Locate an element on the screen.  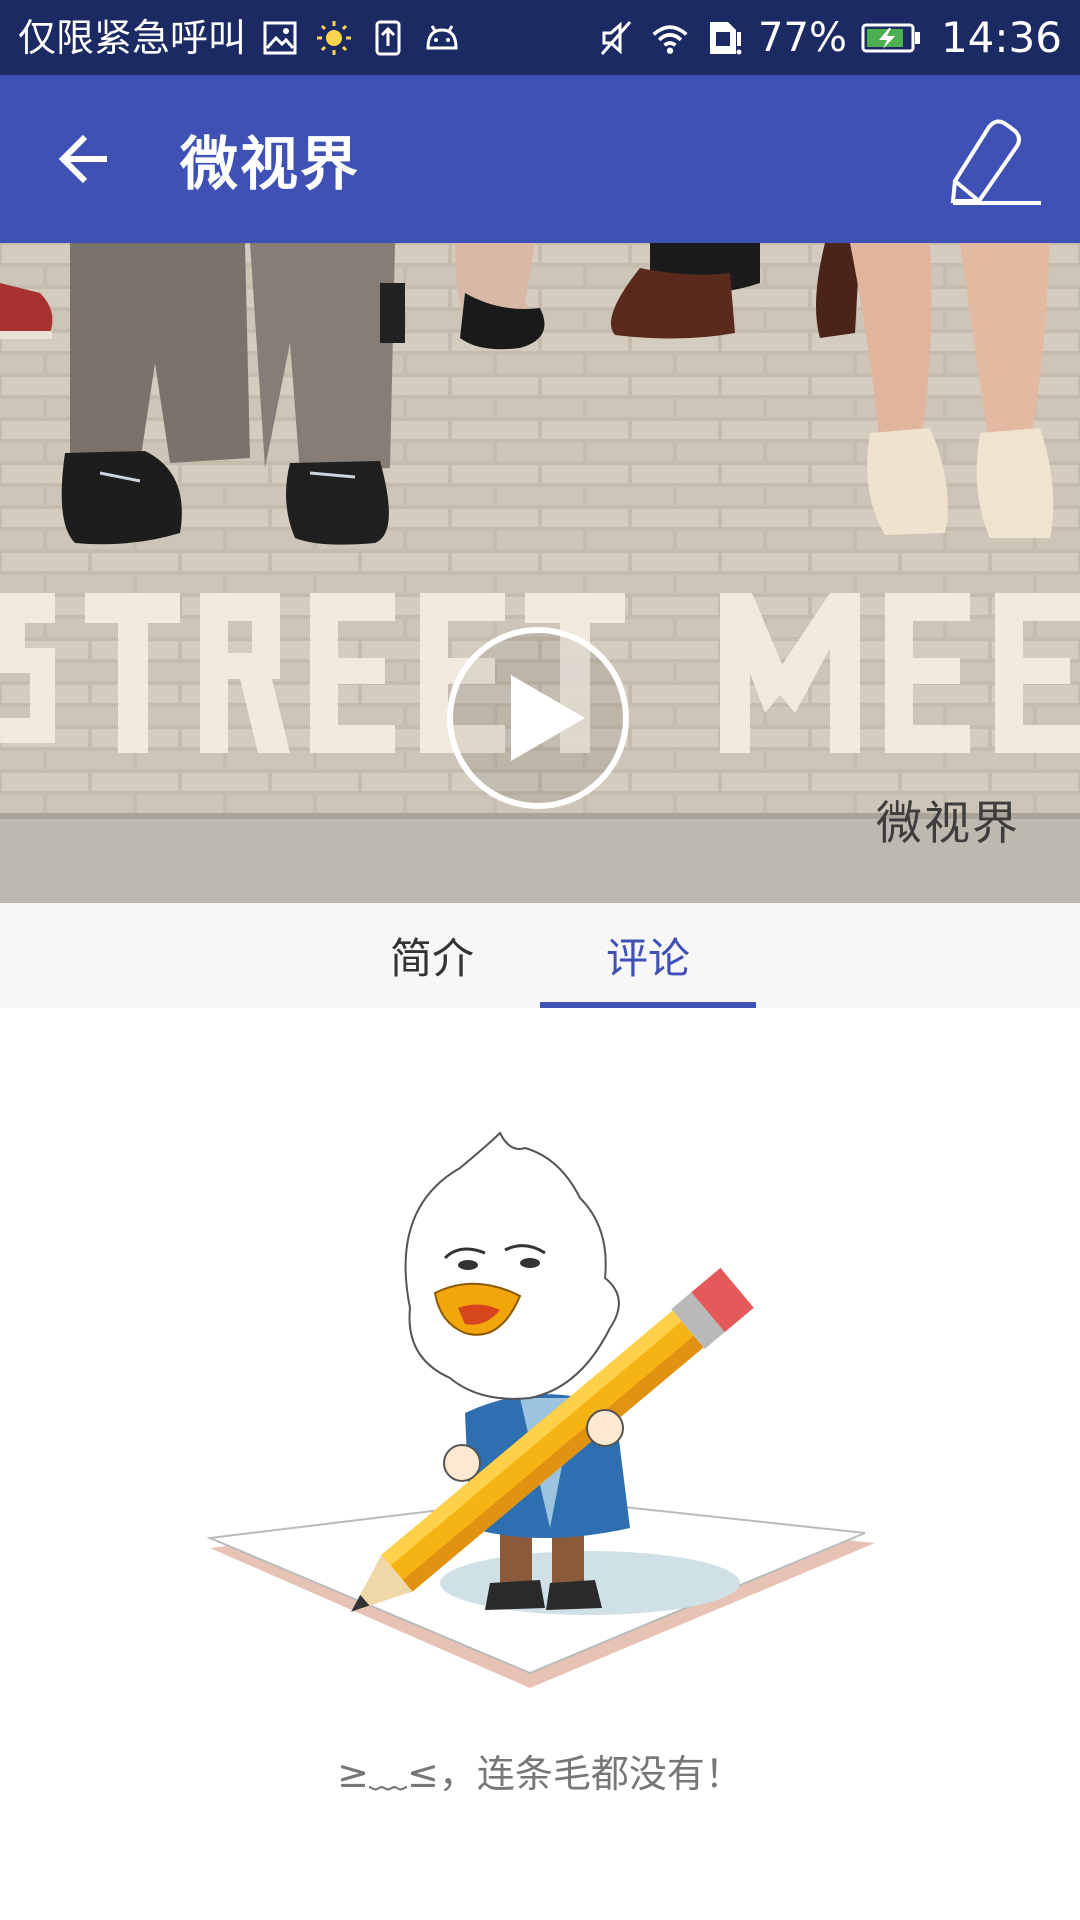
sun-icon is located at coordinates (334, 38).